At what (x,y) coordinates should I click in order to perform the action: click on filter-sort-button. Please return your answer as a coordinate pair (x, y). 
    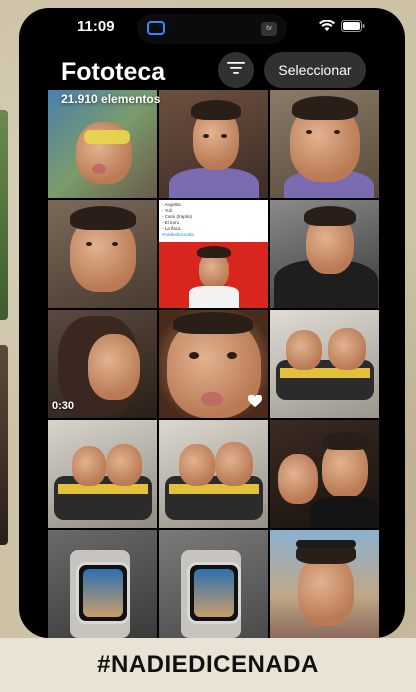
    Looking at the image, I should click on (236, 70).